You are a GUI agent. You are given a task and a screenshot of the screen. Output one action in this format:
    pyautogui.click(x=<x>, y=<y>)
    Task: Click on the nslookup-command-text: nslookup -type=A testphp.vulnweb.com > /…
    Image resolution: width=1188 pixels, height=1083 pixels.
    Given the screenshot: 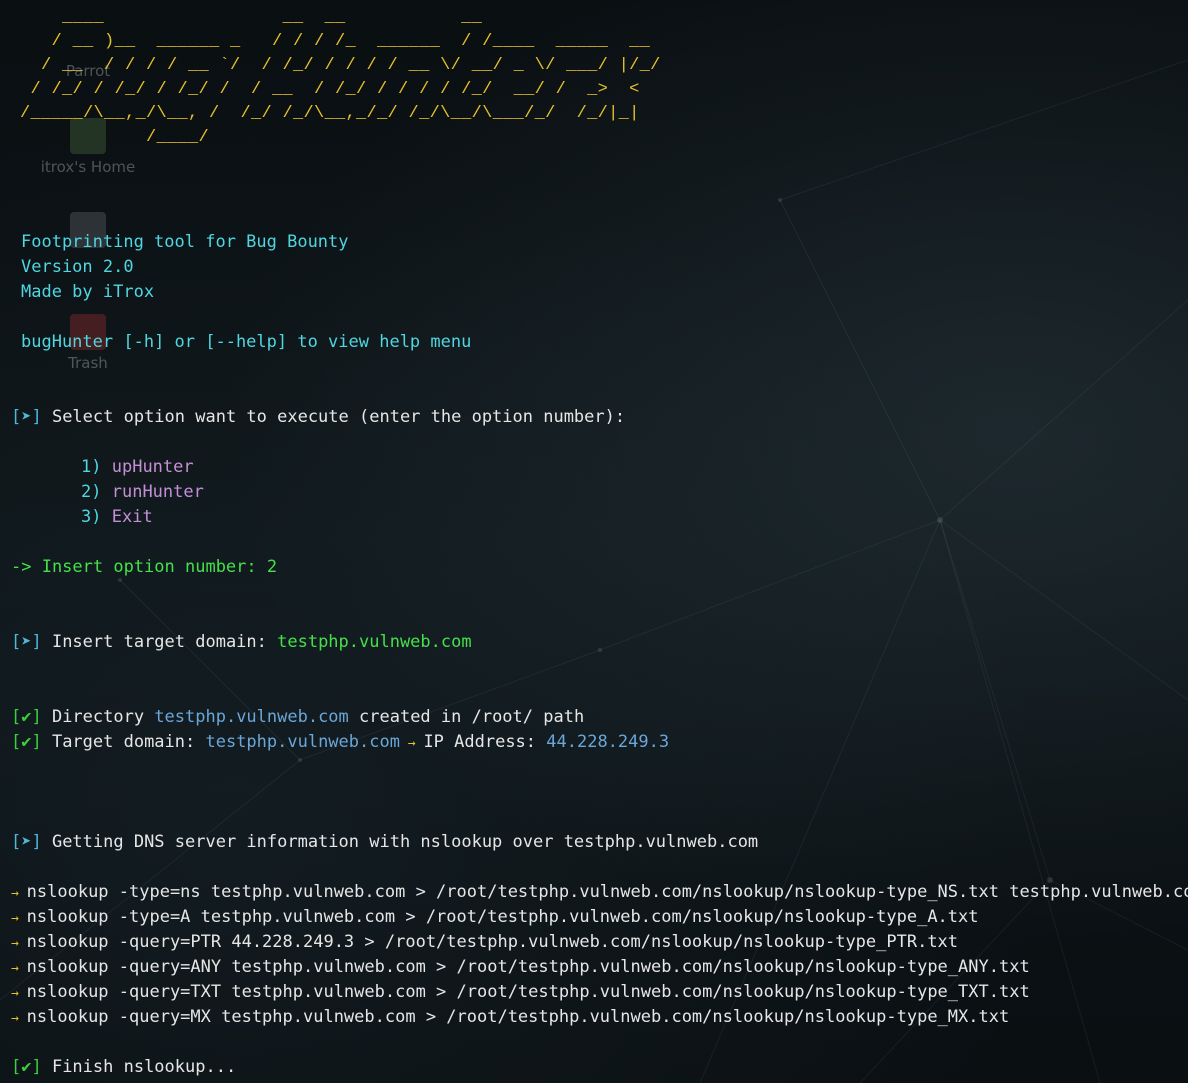 What is the action you would take?
    pyautogui.click(x=502, y=917)
    